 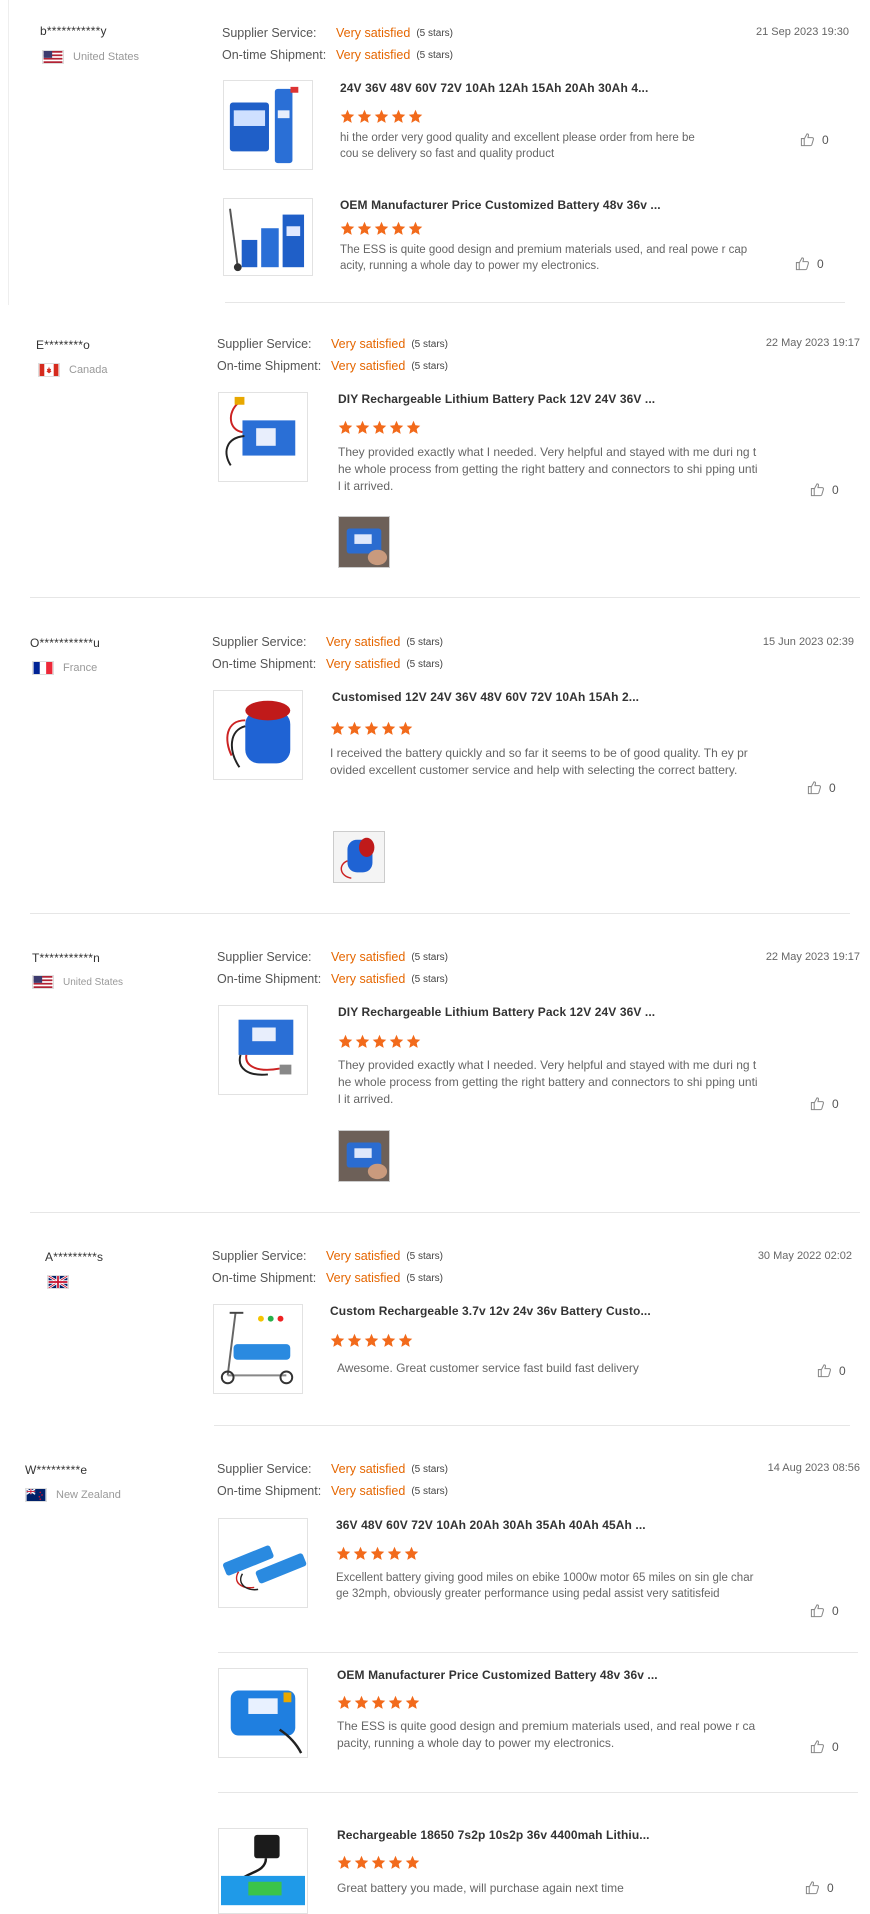 I want to click on country-name: United States, so click(x=93, y=982).